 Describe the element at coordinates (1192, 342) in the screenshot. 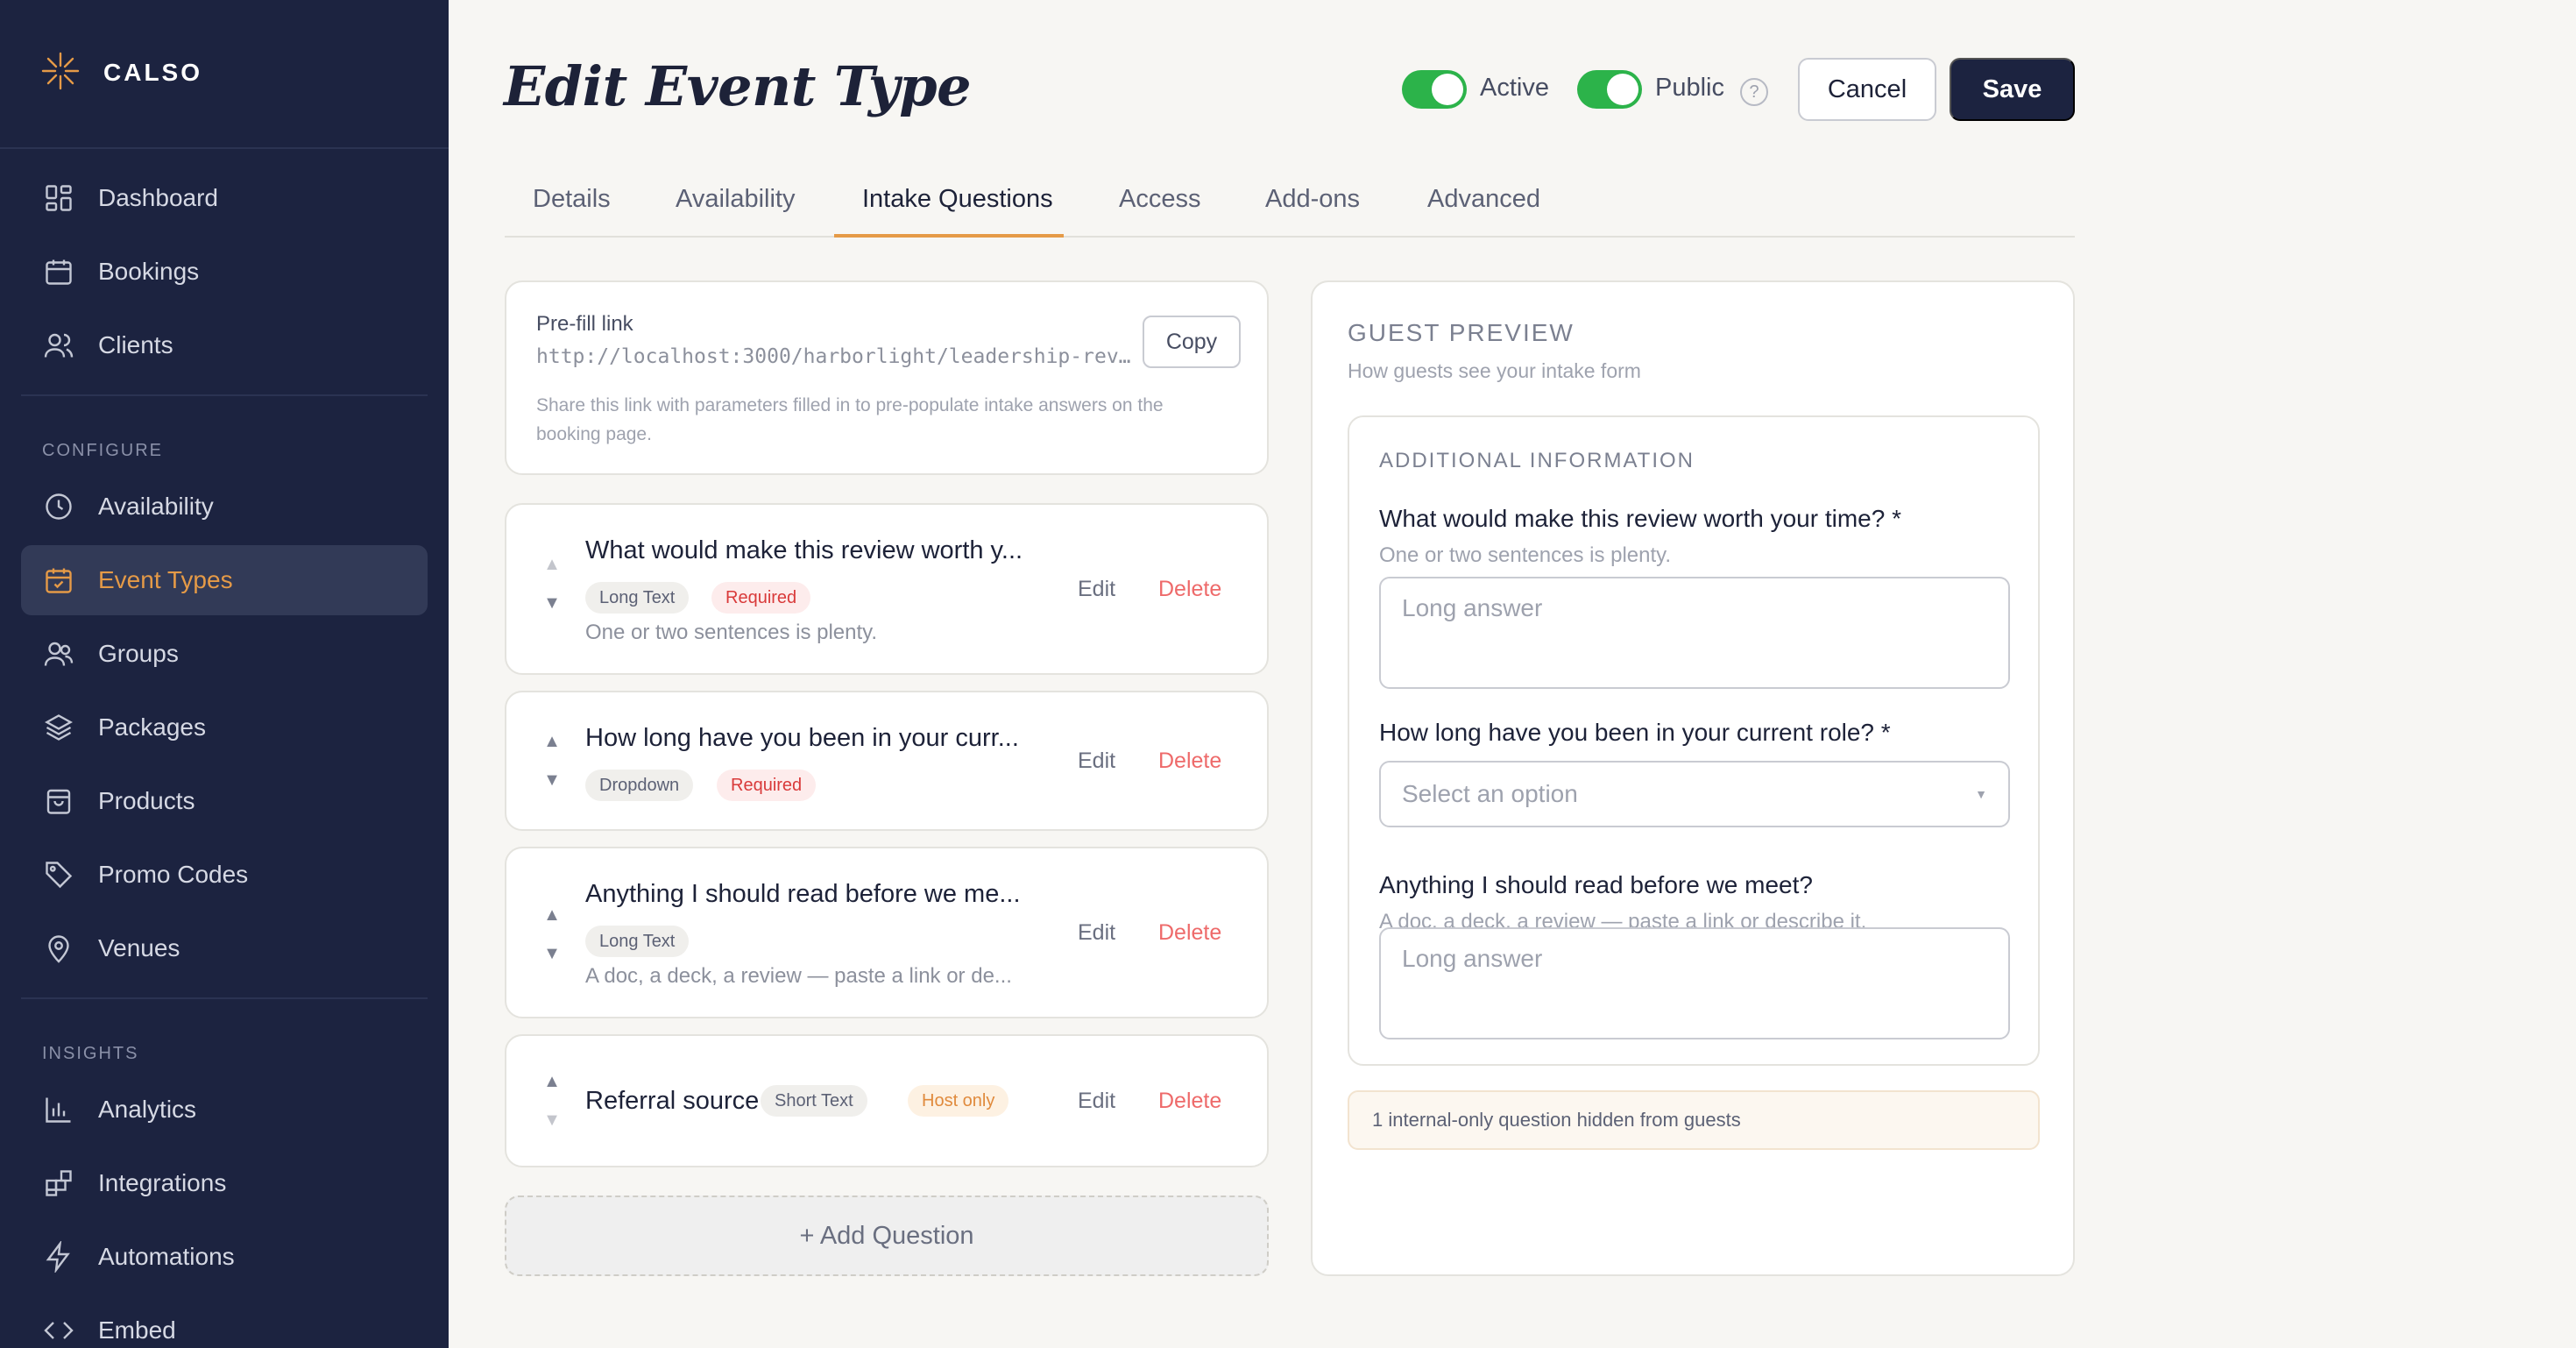

I see `copy-button: Copy` at that location.